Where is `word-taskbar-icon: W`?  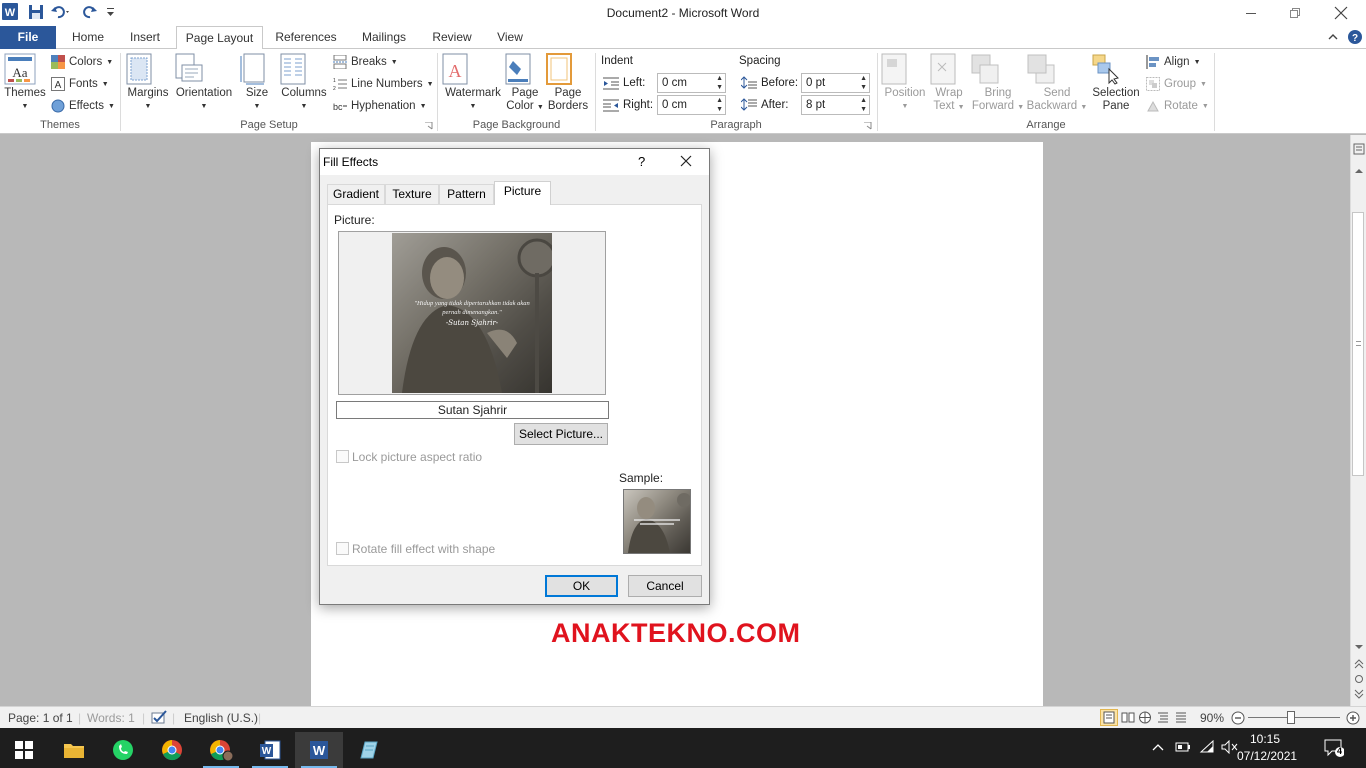
word-taskbar-icon: W is located at coordinates (270, 750).